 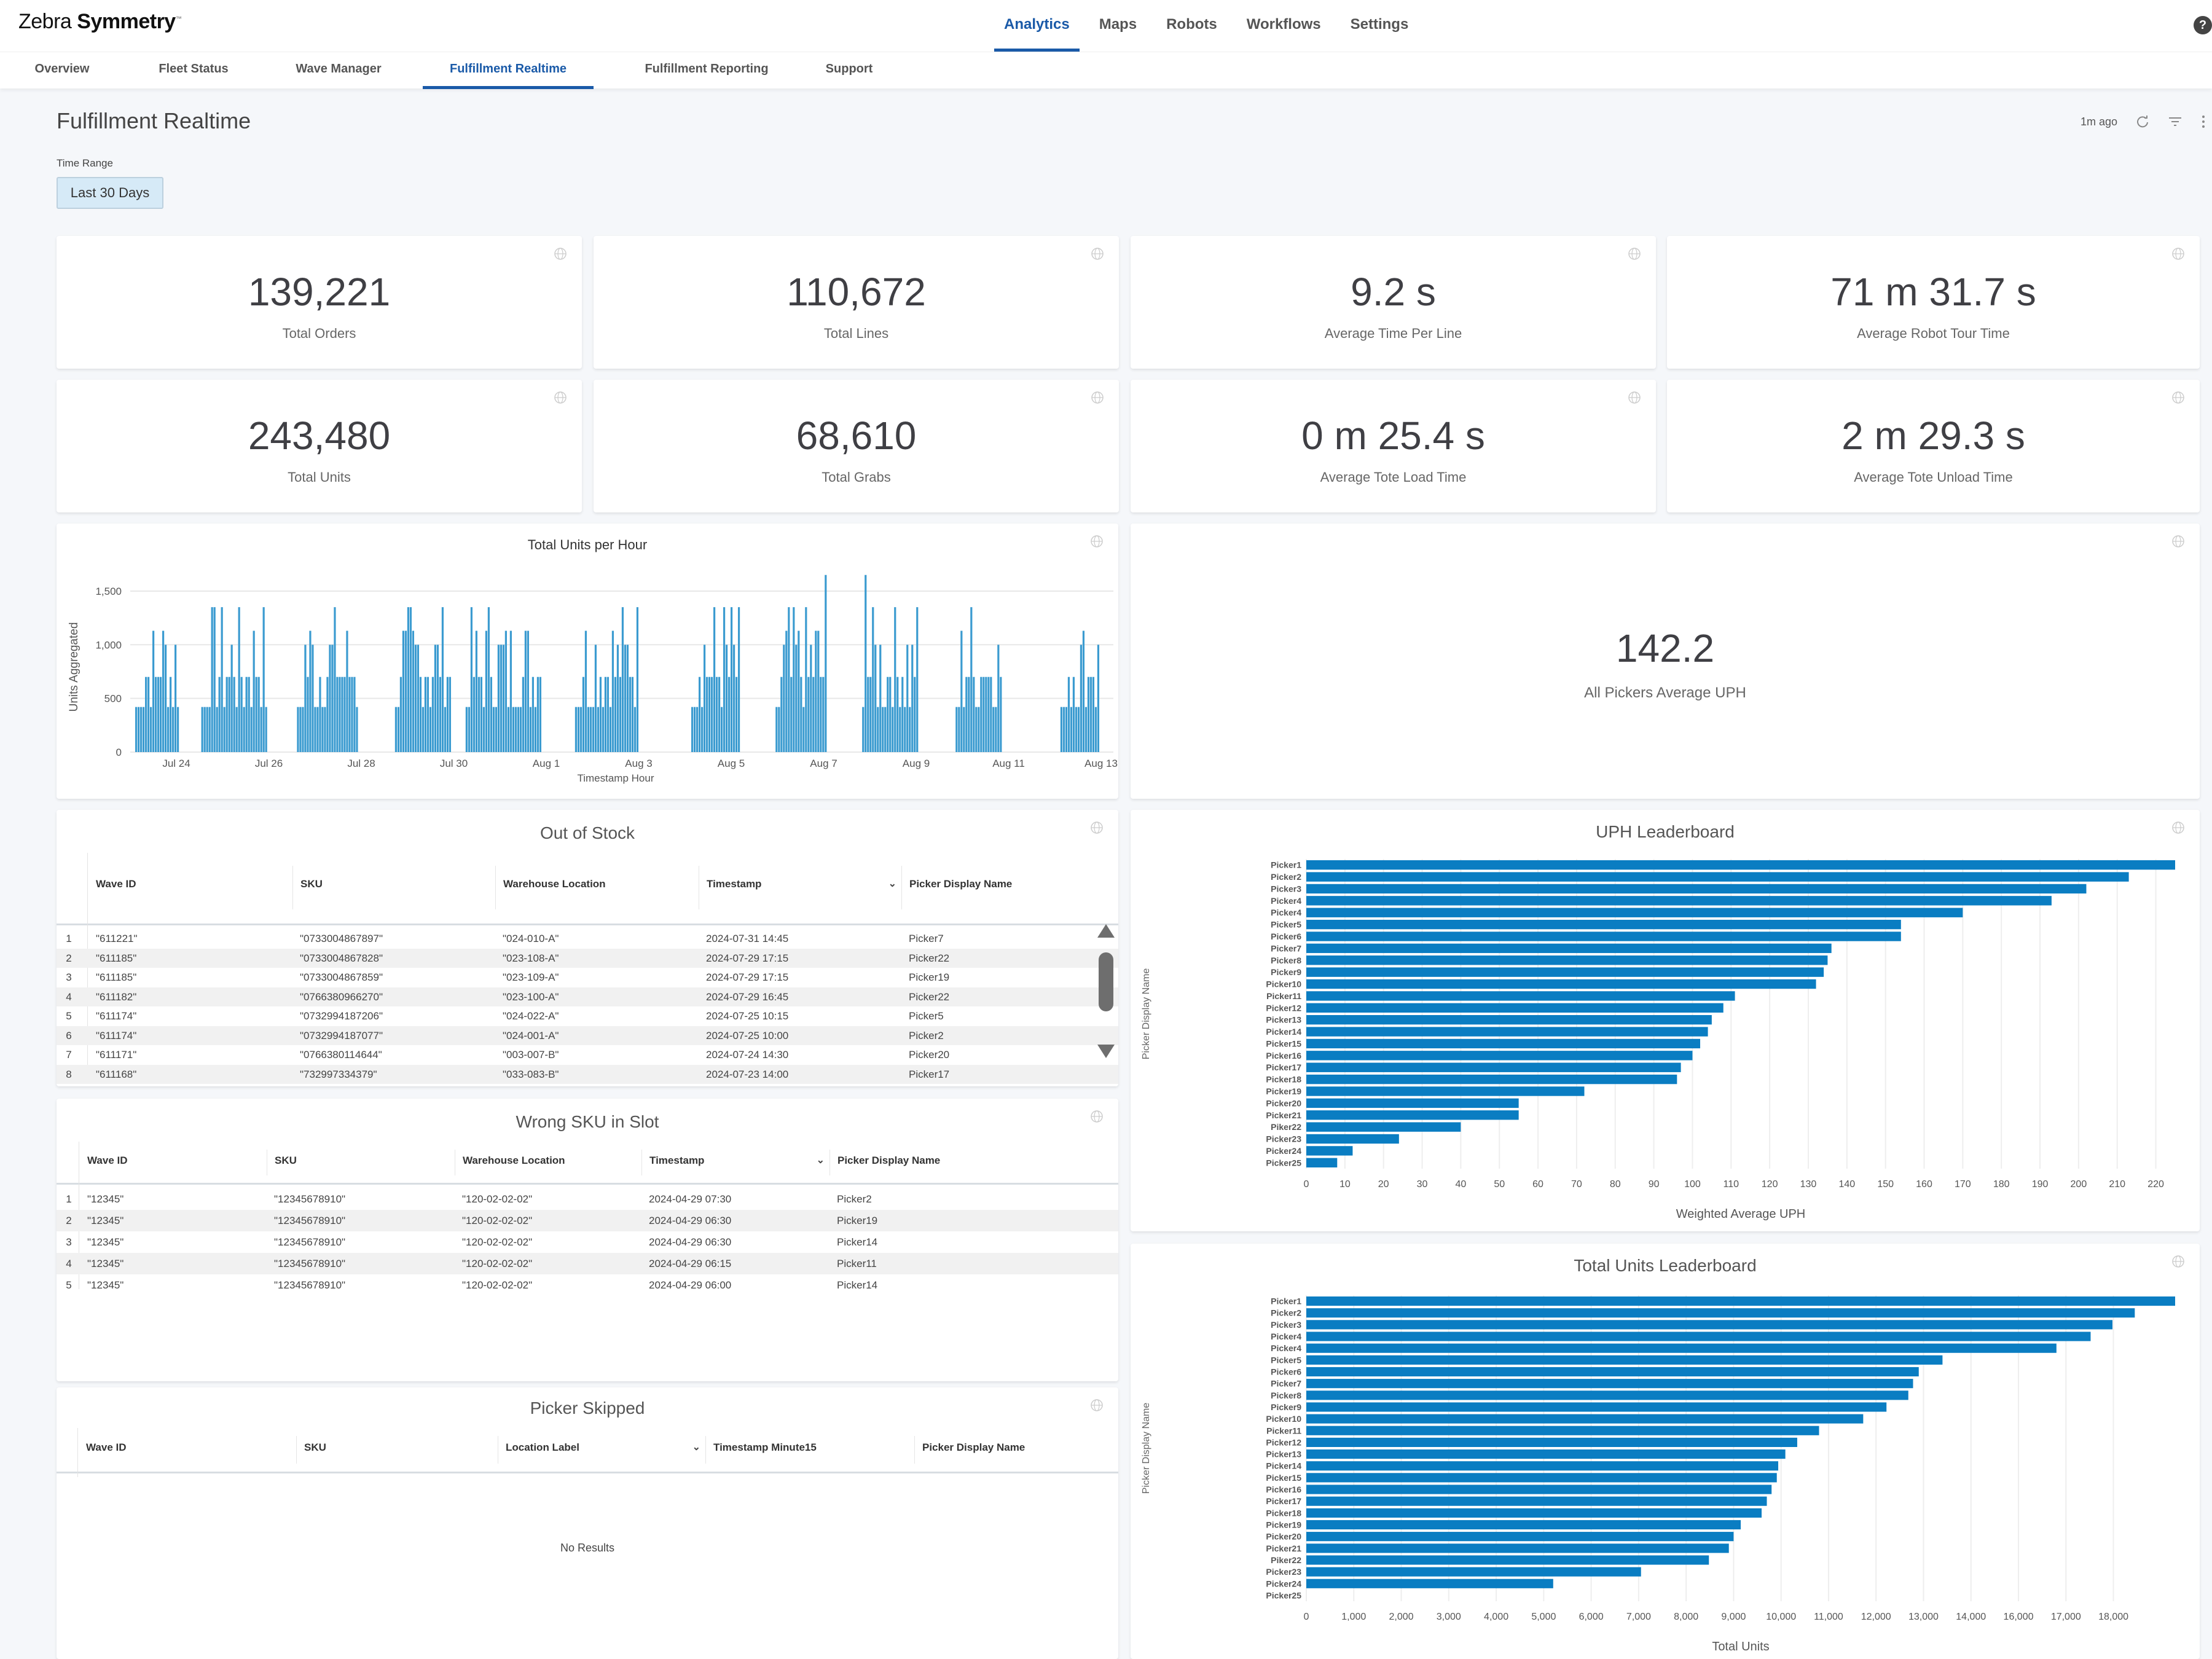 I want to click on more-options-icon, so click(x=2203, y=121).